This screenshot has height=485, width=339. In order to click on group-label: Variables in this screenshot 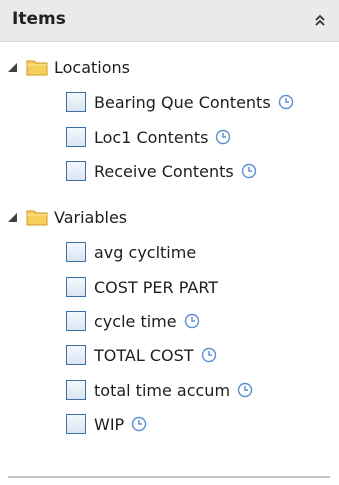, I will do `click(91, 217)`.